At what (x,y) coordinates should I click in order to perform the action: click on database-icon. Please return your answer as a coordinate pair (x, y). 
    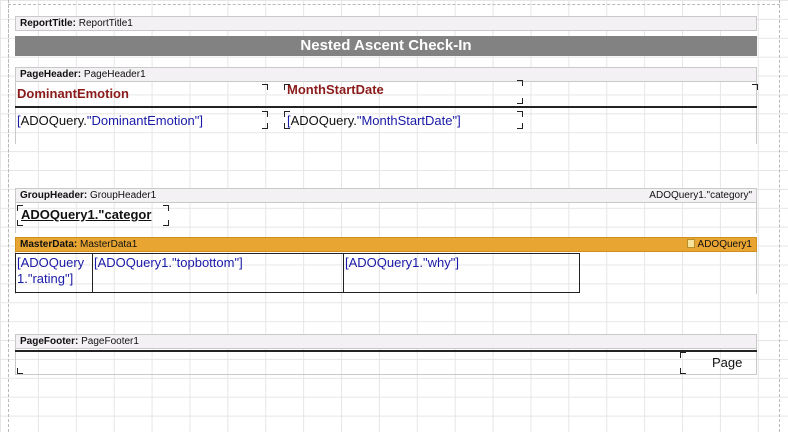
    Looking at the image, I should click on (690, 243).